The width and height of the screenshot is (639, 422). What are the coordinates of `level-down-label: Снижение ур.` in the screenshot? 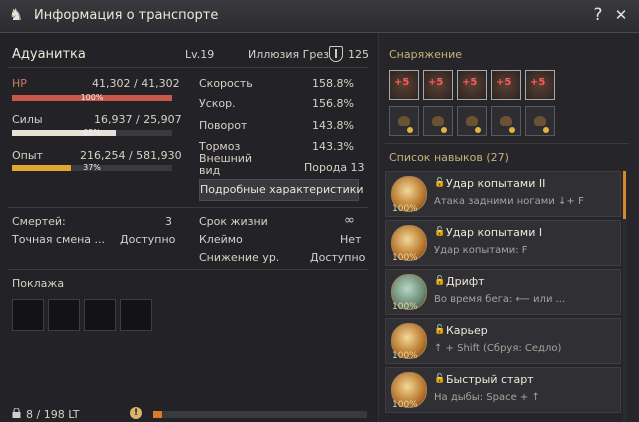 It's located at (239, 257).